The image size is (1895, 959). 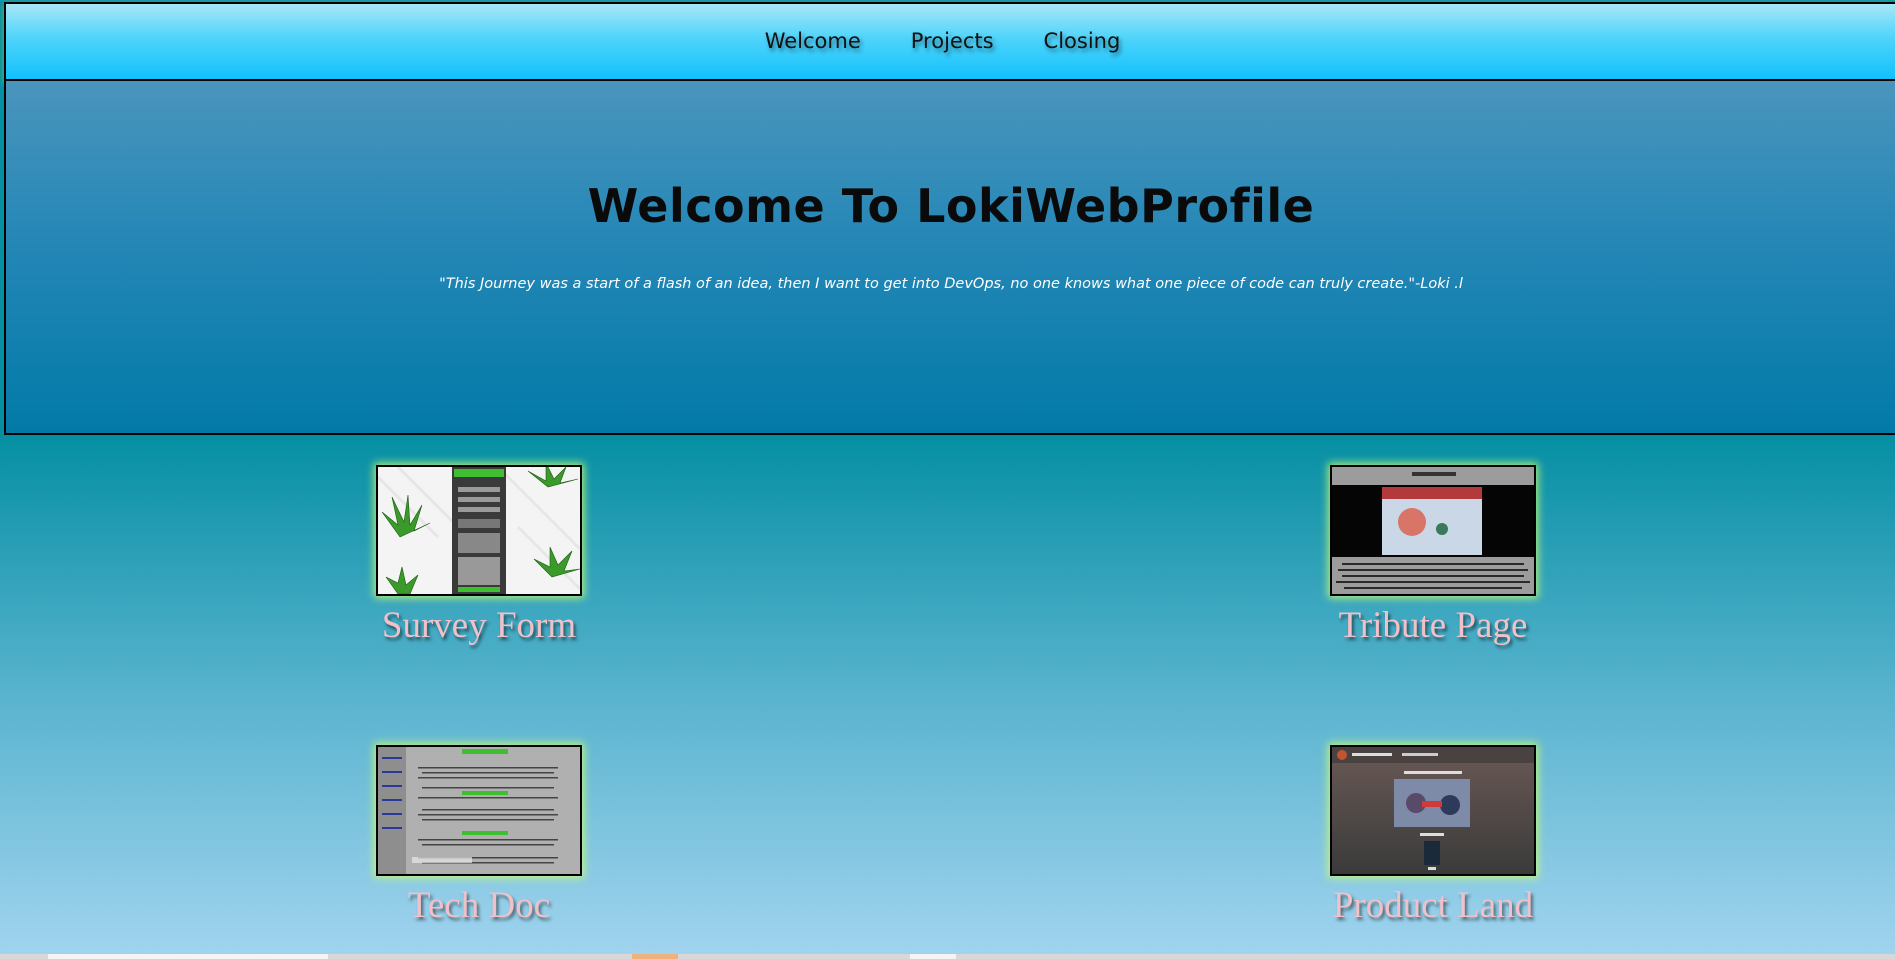 I want to click on top-navbar: Welcome Projects Closing, so click(x=949, y=41).